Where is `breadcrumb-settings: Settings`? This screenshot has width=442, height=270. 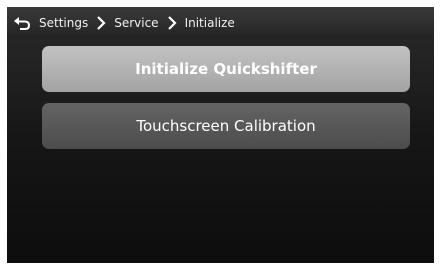 breadcrumb-settings: Settings is located at coordinates (63, 23).